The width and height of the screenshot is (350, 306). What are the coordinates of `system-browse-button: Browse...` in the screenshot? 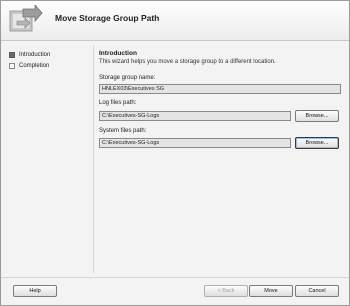 It's located at (317, 143).